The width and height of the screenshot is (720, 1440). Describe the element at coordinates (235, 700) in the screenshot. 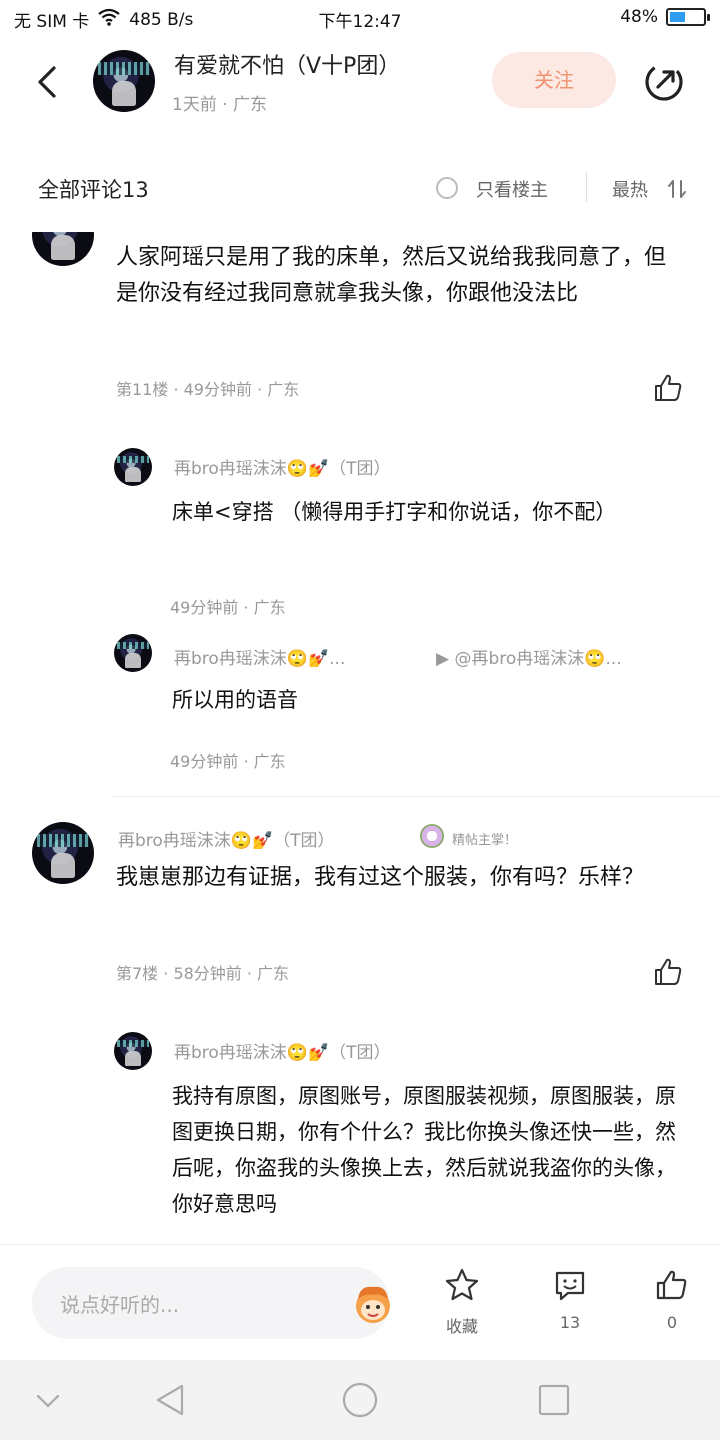

I see `reply-text: 所以用的语音` at that location.